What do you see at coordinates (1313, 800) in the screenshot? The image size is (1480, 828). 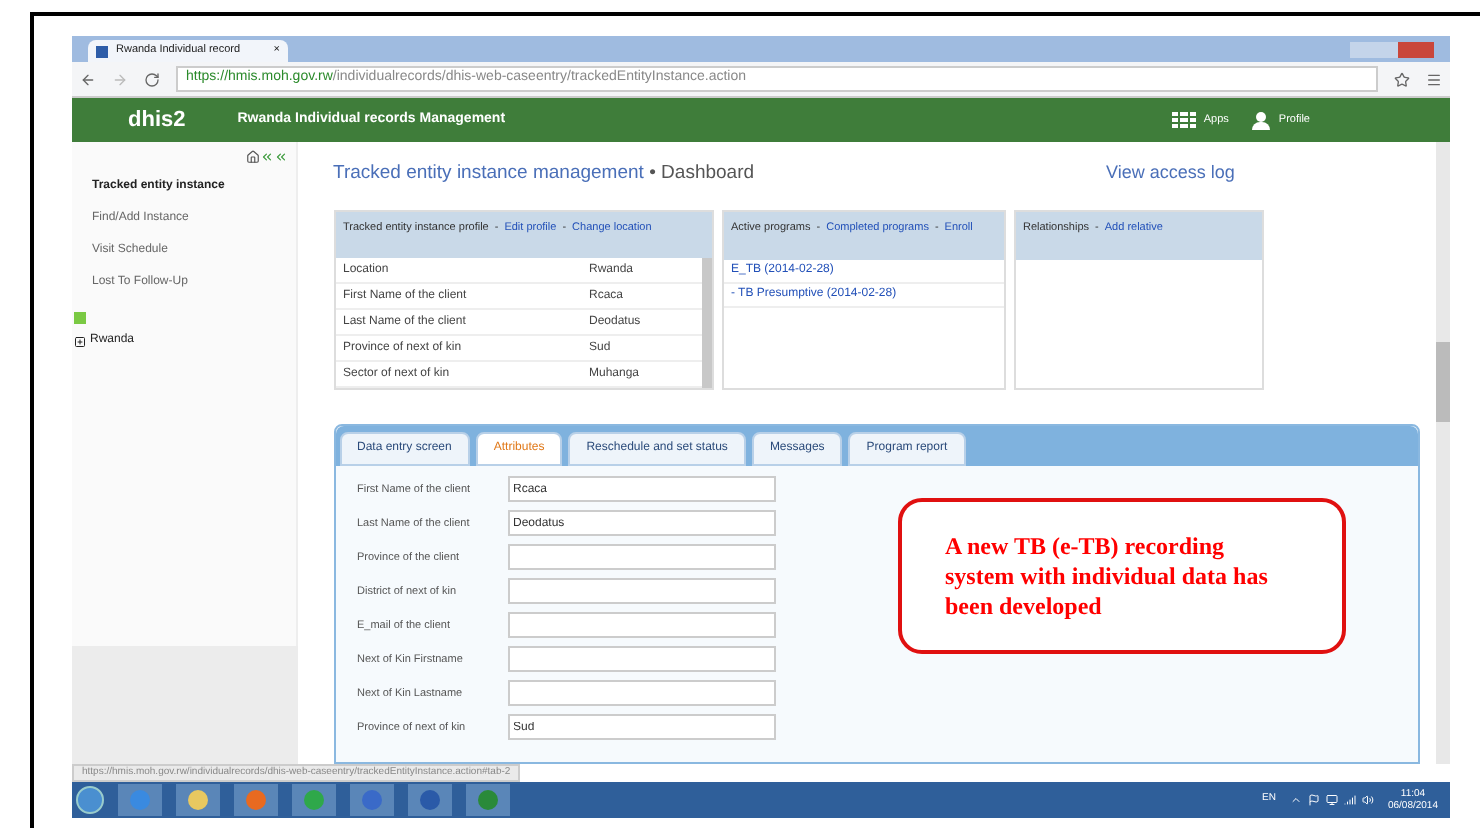 I see `flag-icon` at bounding box center [1313, 800].